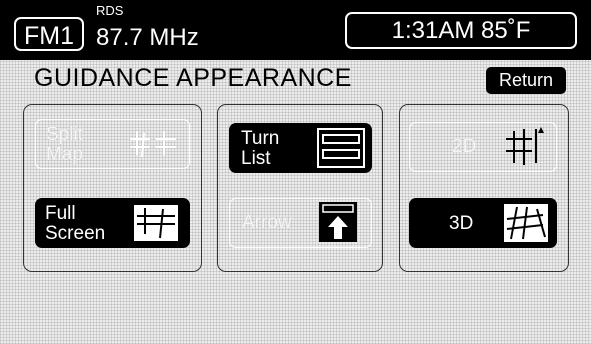 This screenshot has width=591, height=344. I want to click on arrow-button: Arrow, so click(300, 223).